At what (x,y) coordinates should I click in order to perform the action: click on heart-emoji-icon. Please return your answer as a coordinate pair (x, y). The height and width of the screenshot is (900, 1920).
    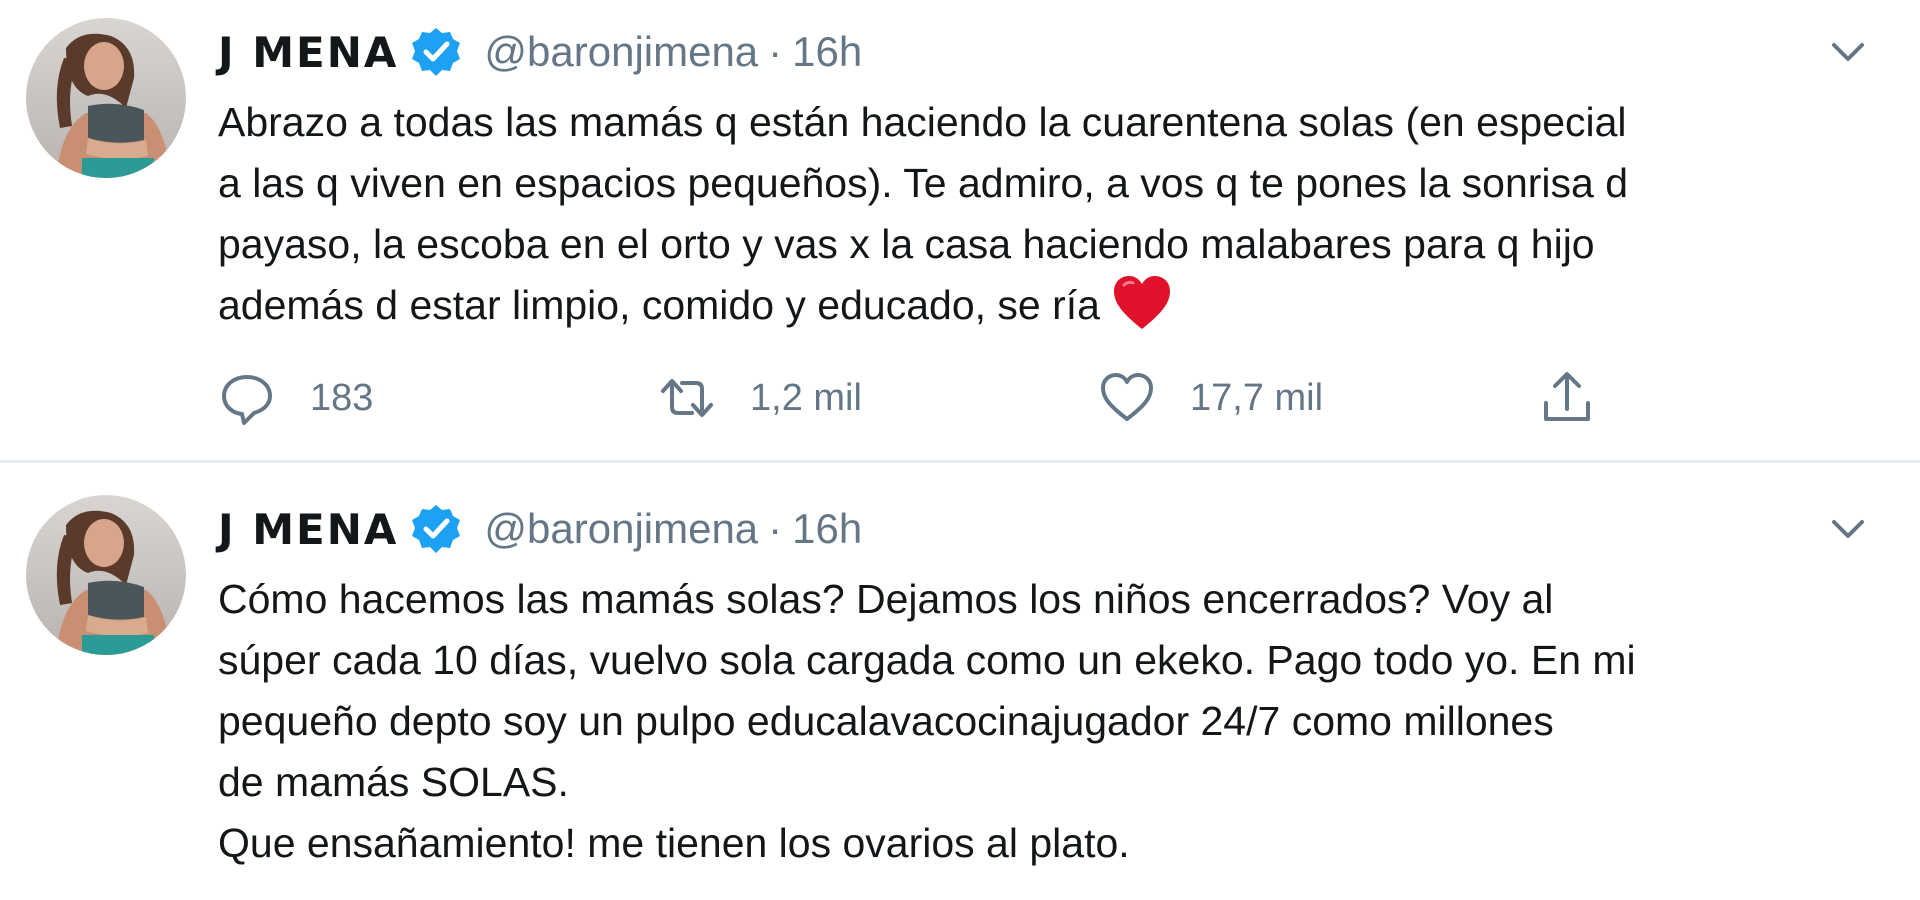
    Looking at the image, I should click on (1142, 303).